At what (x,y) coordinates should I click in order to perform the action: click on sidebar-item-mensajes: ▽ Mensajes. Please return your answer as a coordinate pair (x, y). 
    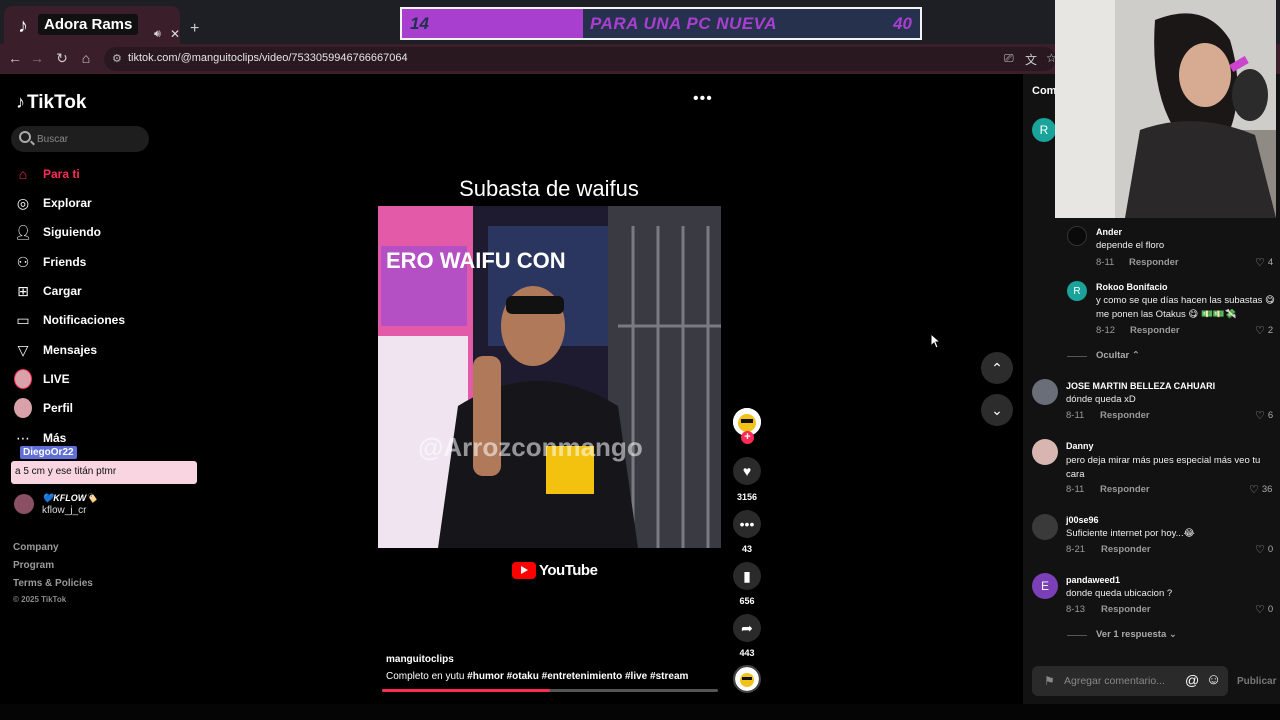
    Looking at the image, I should click on (55, 350).